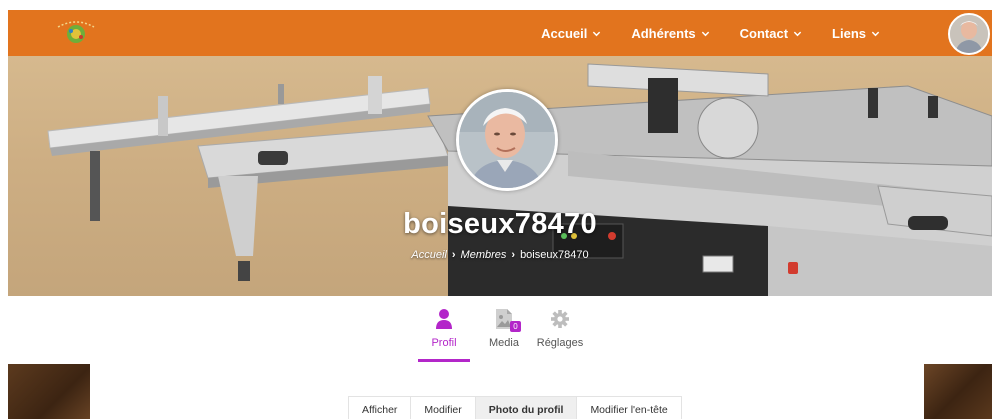  I want to click on breadcrumb: Accueil › Membres › boiseux78470, so click(500, 255).